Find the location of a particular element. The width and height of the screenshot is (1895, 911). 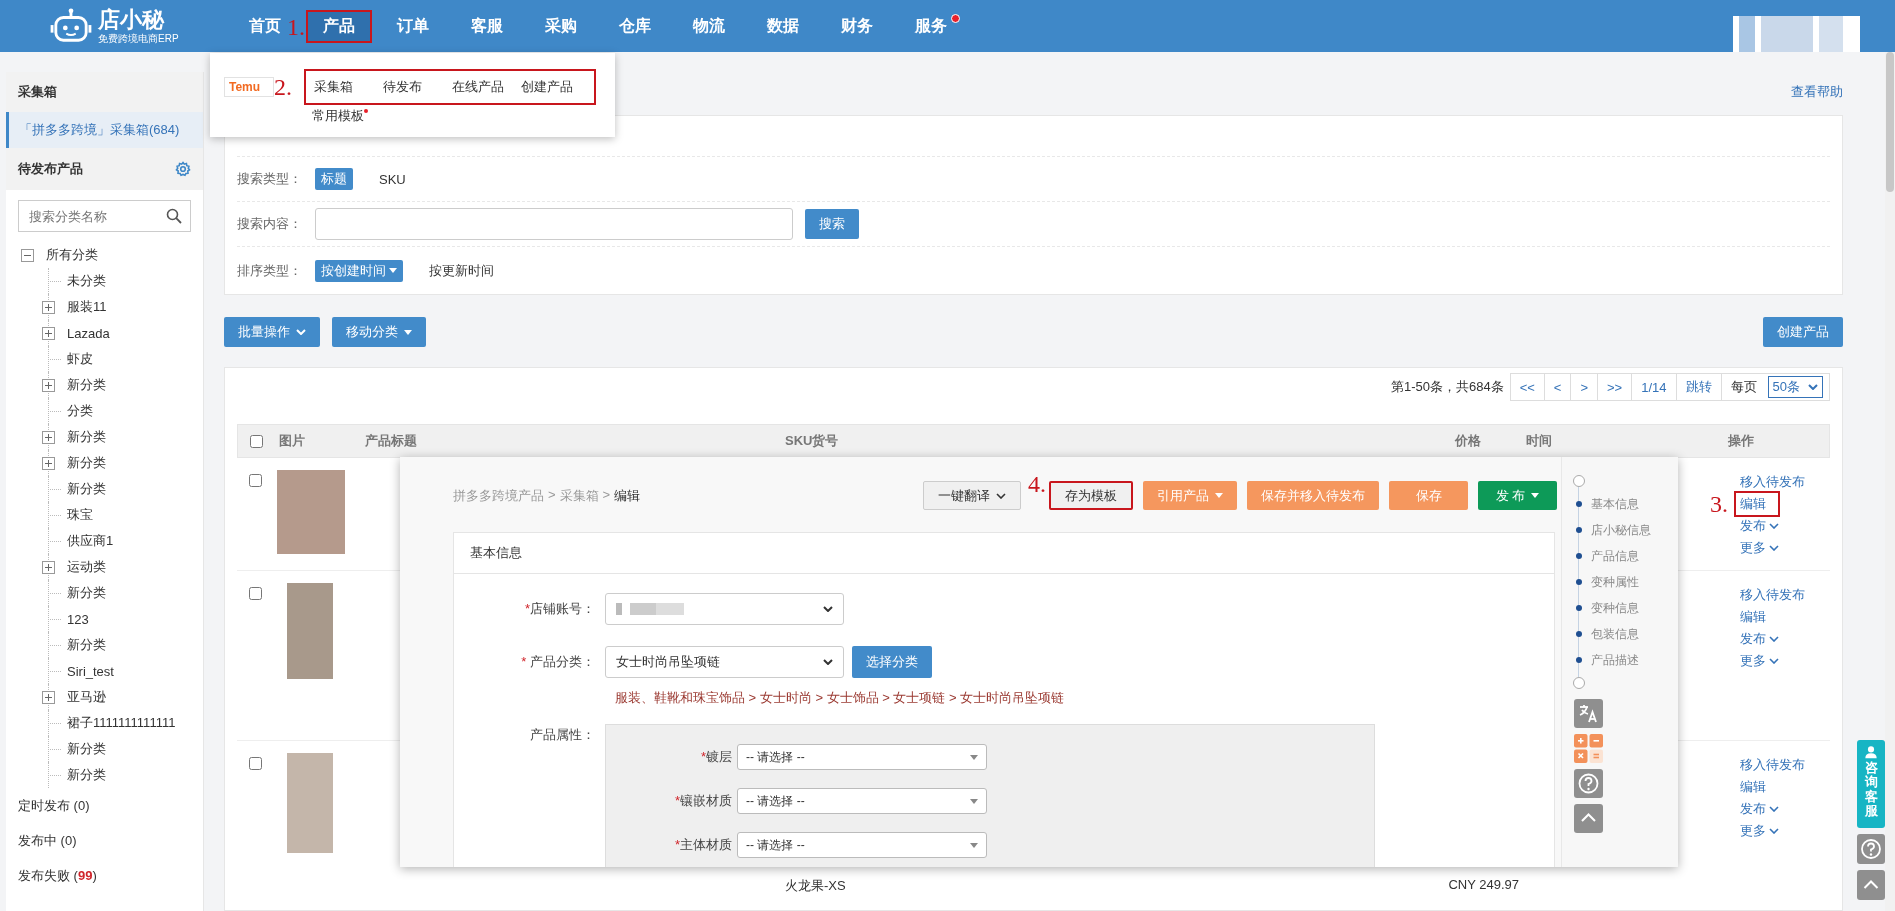

menu-item: 采集箱 is located at coordinates (340, 87).